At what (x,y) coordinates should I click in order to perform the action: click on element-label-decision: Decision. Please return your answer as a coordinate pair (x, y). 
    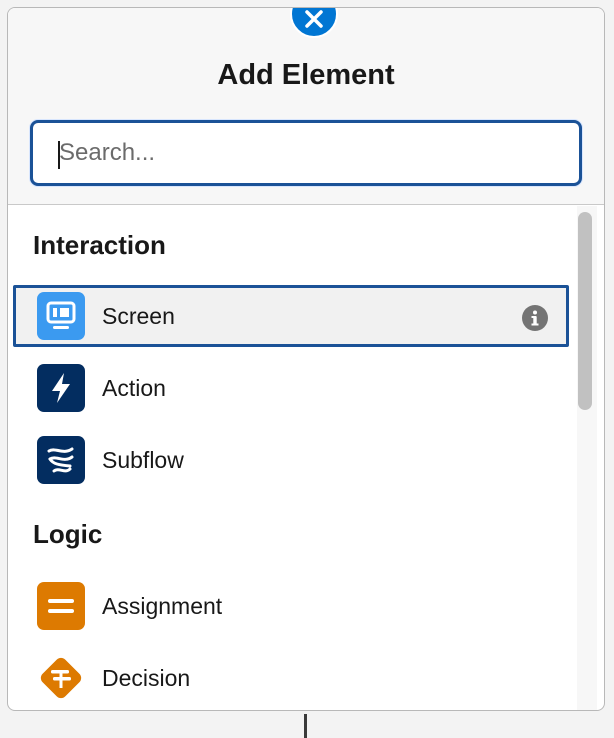
    Looking at the image, I should click on (146, 678).